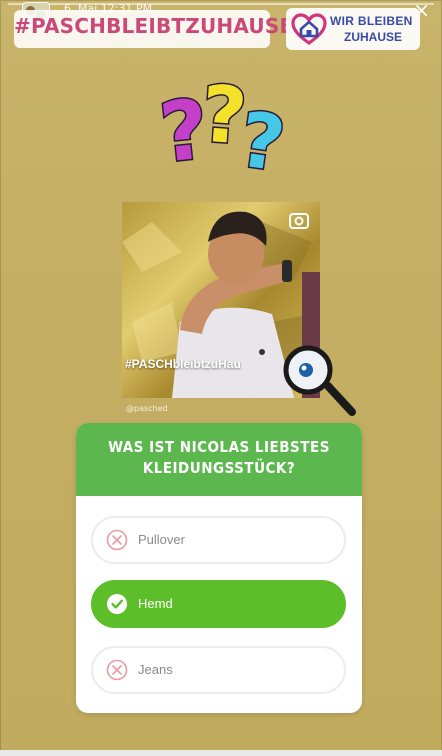  Describe the element at coordinates (154, 26) in the screenshot. I see `hashtag-text: #PASCHBLEIBTZUHAUSE` at that location.